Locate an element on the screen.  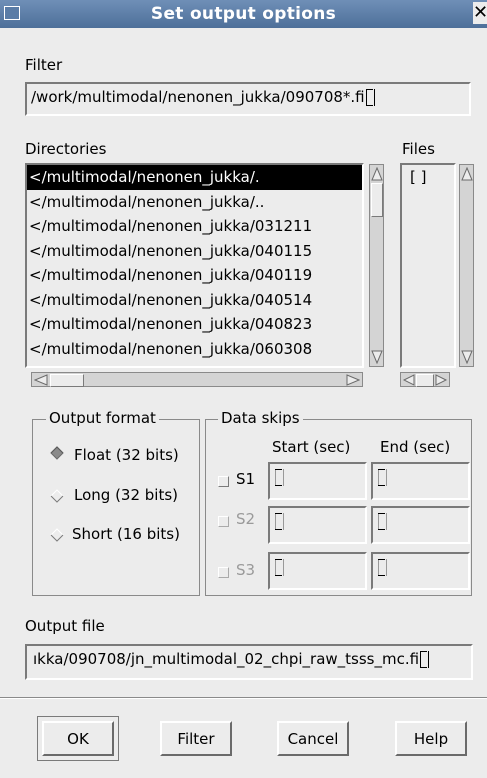
start-header: Start (sec) is located at coordinates (311, 447).